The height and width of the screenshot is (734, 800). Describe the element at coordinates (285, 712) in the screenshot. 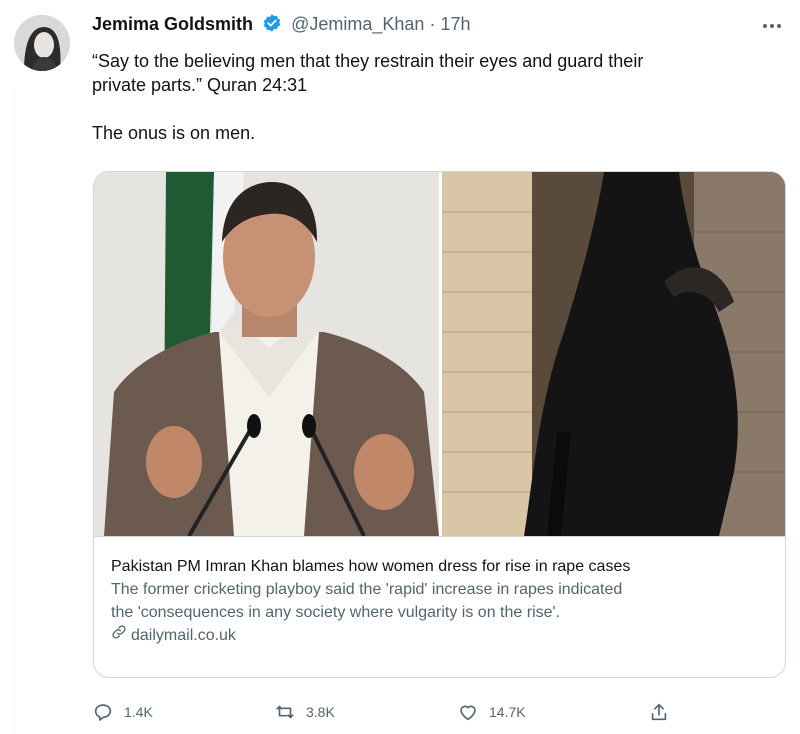

I see `retweet-icon` at that location.